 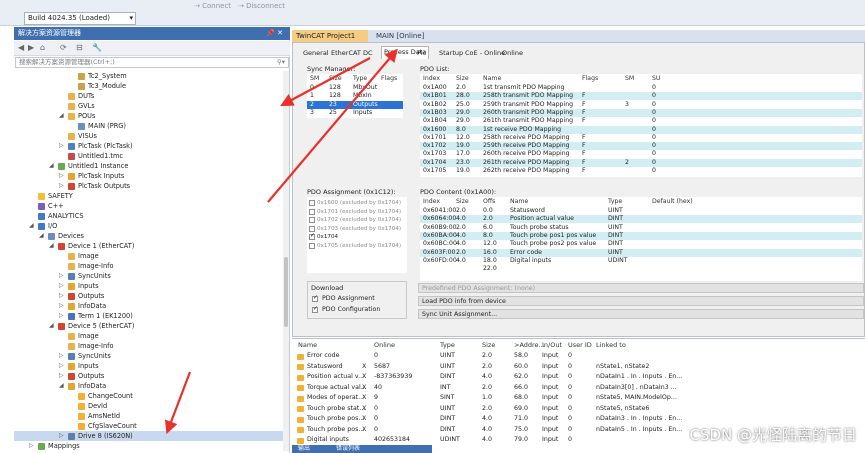 I want to click on tree-item: ◢ InfoData, so click(x=149, y=386).